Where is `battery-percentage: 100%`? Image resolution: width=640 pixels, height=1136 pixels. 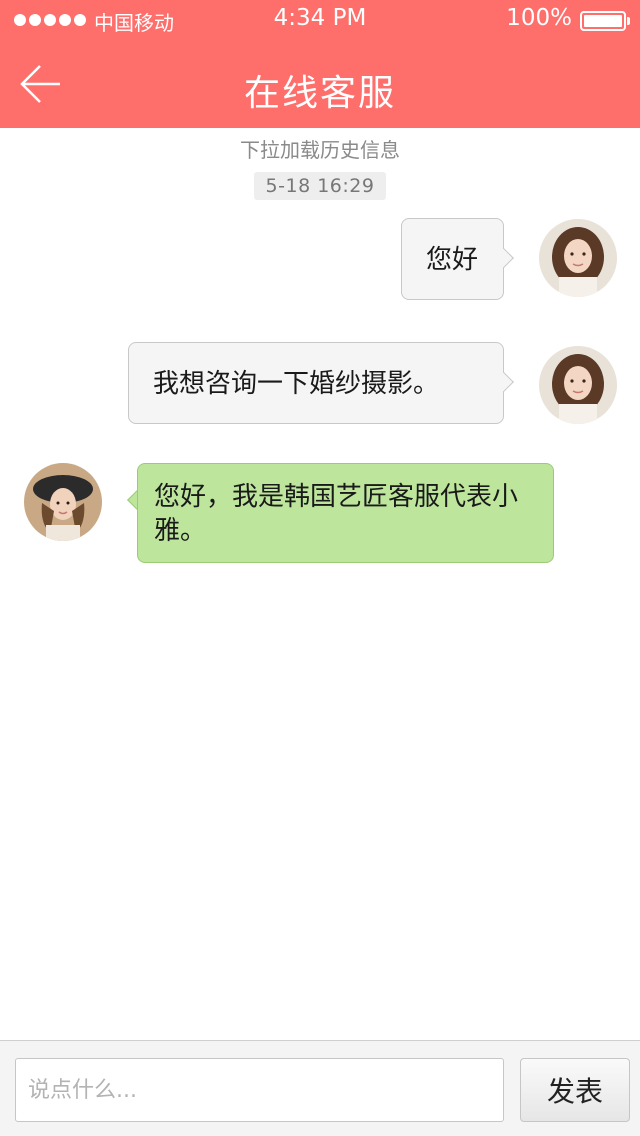
battery-percentage: 100% is located at coordinates (539, 18).